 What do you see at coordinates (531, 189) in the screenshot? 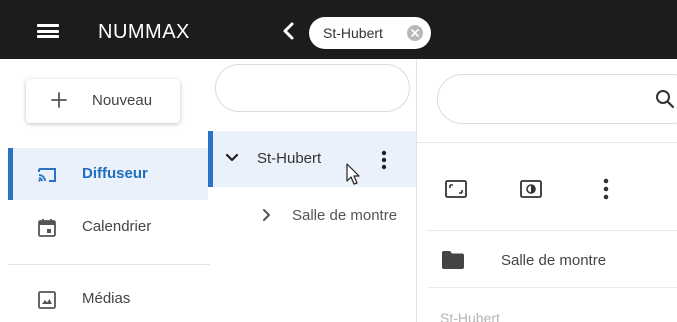
I see `brightness-icon` at bounding box center [531, 189].